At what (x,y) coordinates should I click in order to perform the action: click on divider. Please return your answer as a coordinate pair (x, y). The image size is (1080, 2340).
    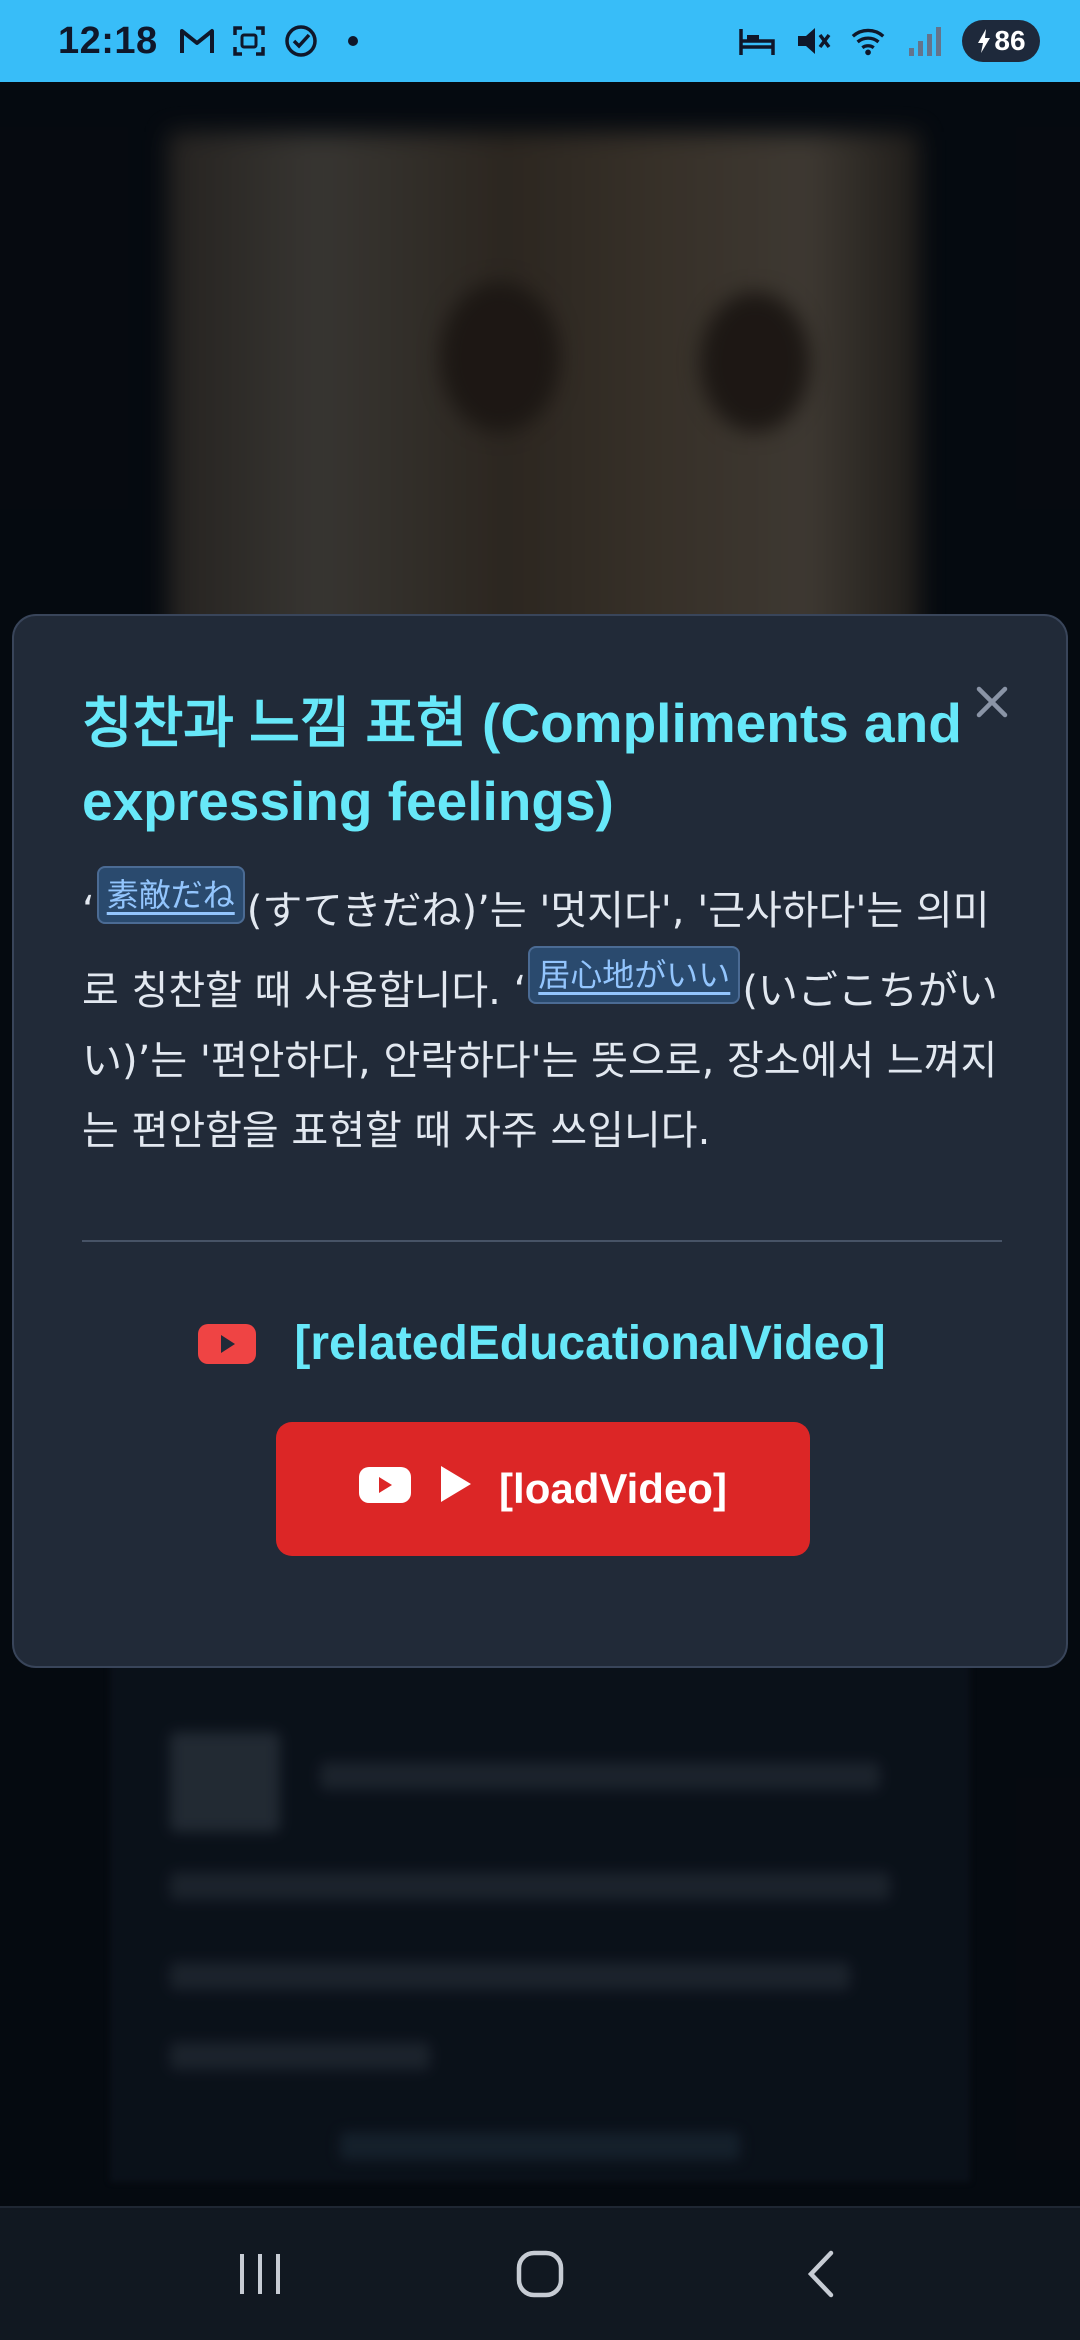
    Looking at the image, I should click on (542, 1241).